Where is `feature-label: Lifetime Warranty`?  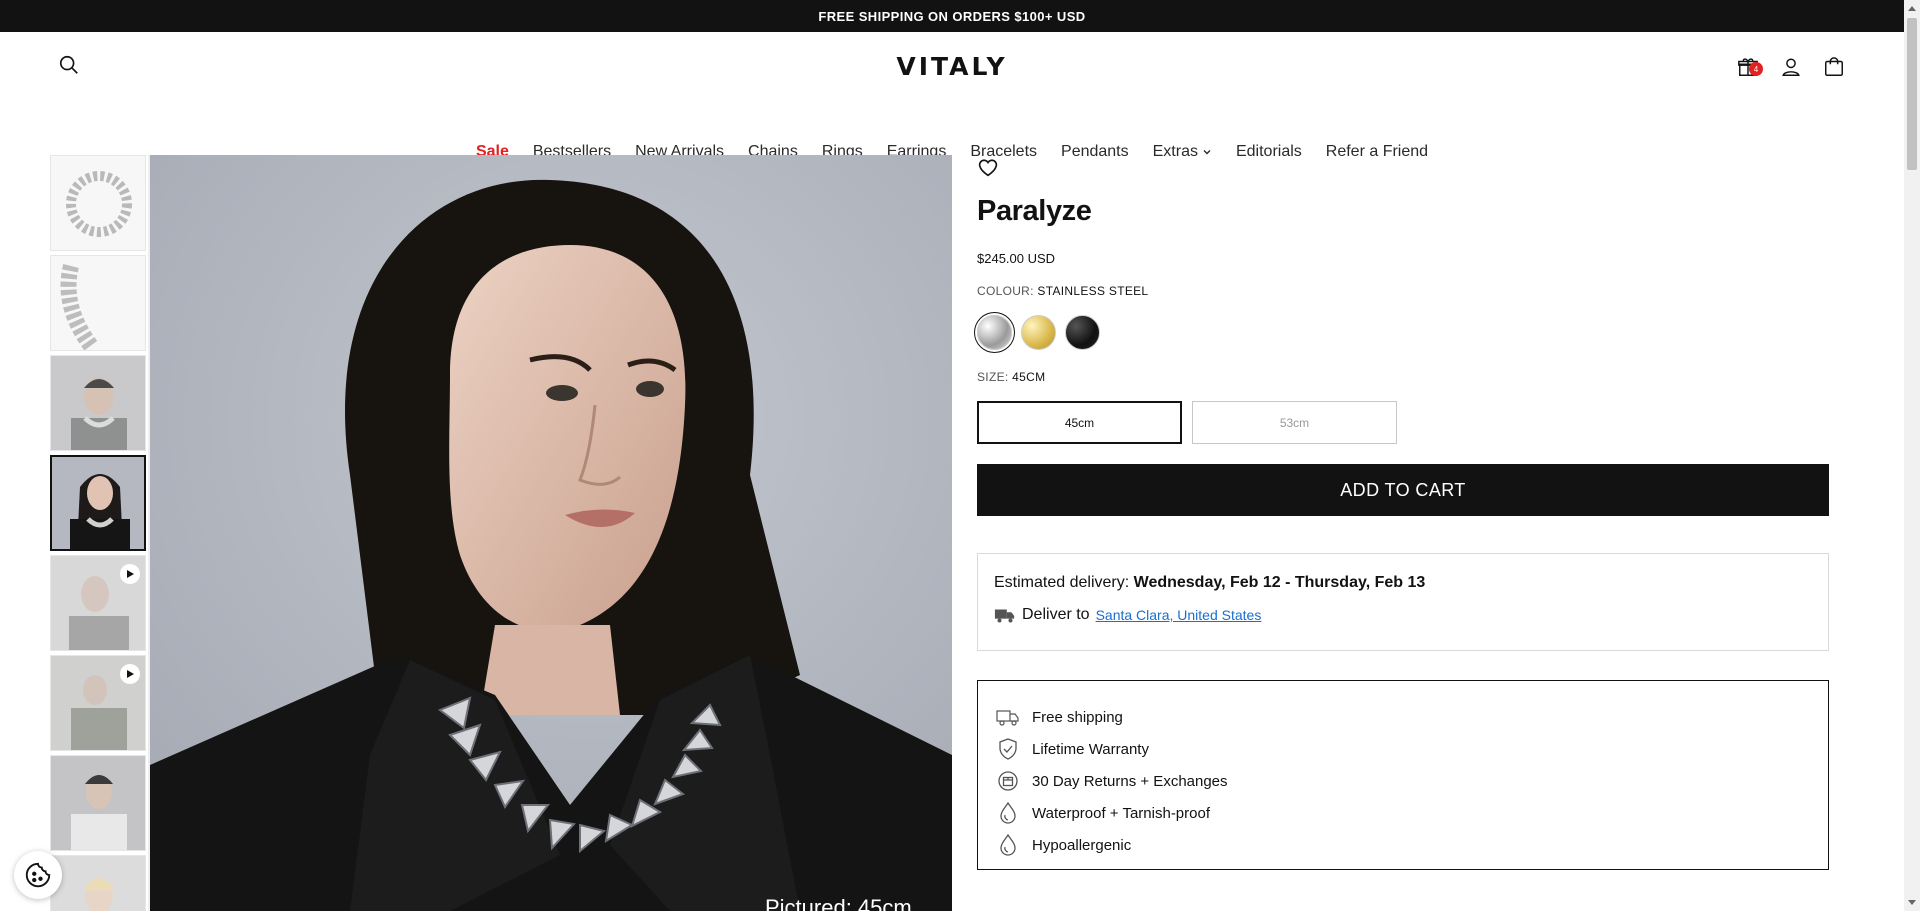
feature-label: Lifetime Warranty is located at coordinates (1090, 749).